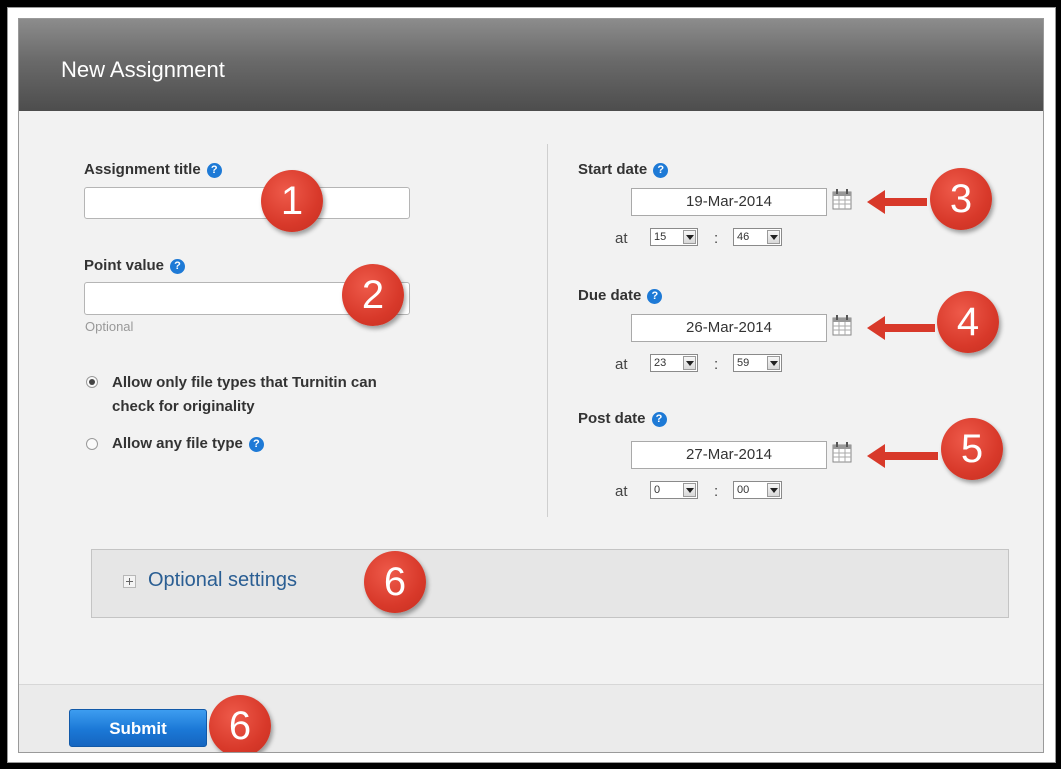 The image size is (1061, 769). Describe the element at coordinates (743, 363) in the screenshot. I see `due-minute-value: 59` at that location.